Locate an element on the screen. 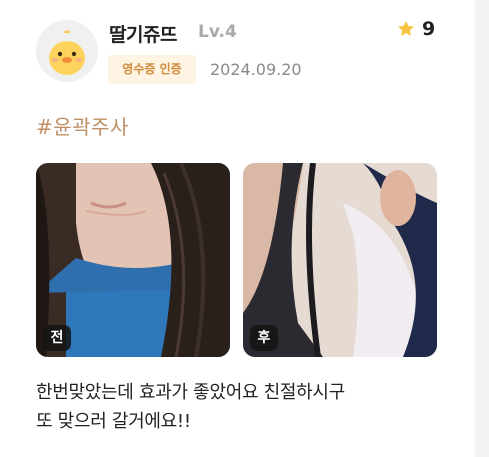 This screenshot has width=489, height=457. hashtag-link: #윤곽주사 is located at coordinates (82, 125).